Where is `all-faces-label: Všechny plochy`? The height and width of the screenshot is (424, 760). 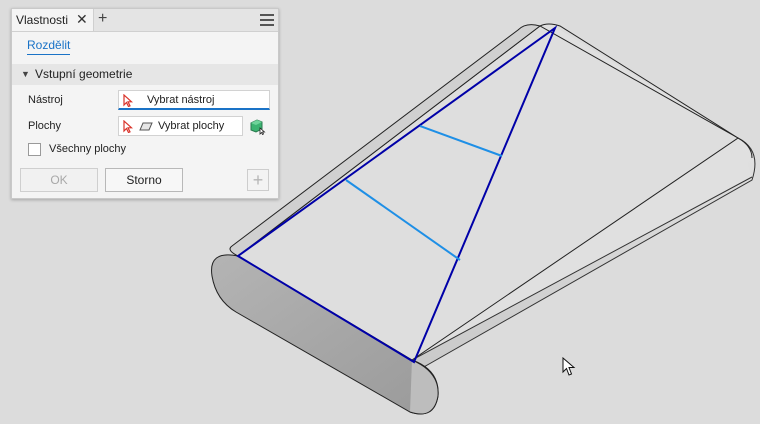
all-faces-label: Všechny plochy is located at coordinates (88, 149).